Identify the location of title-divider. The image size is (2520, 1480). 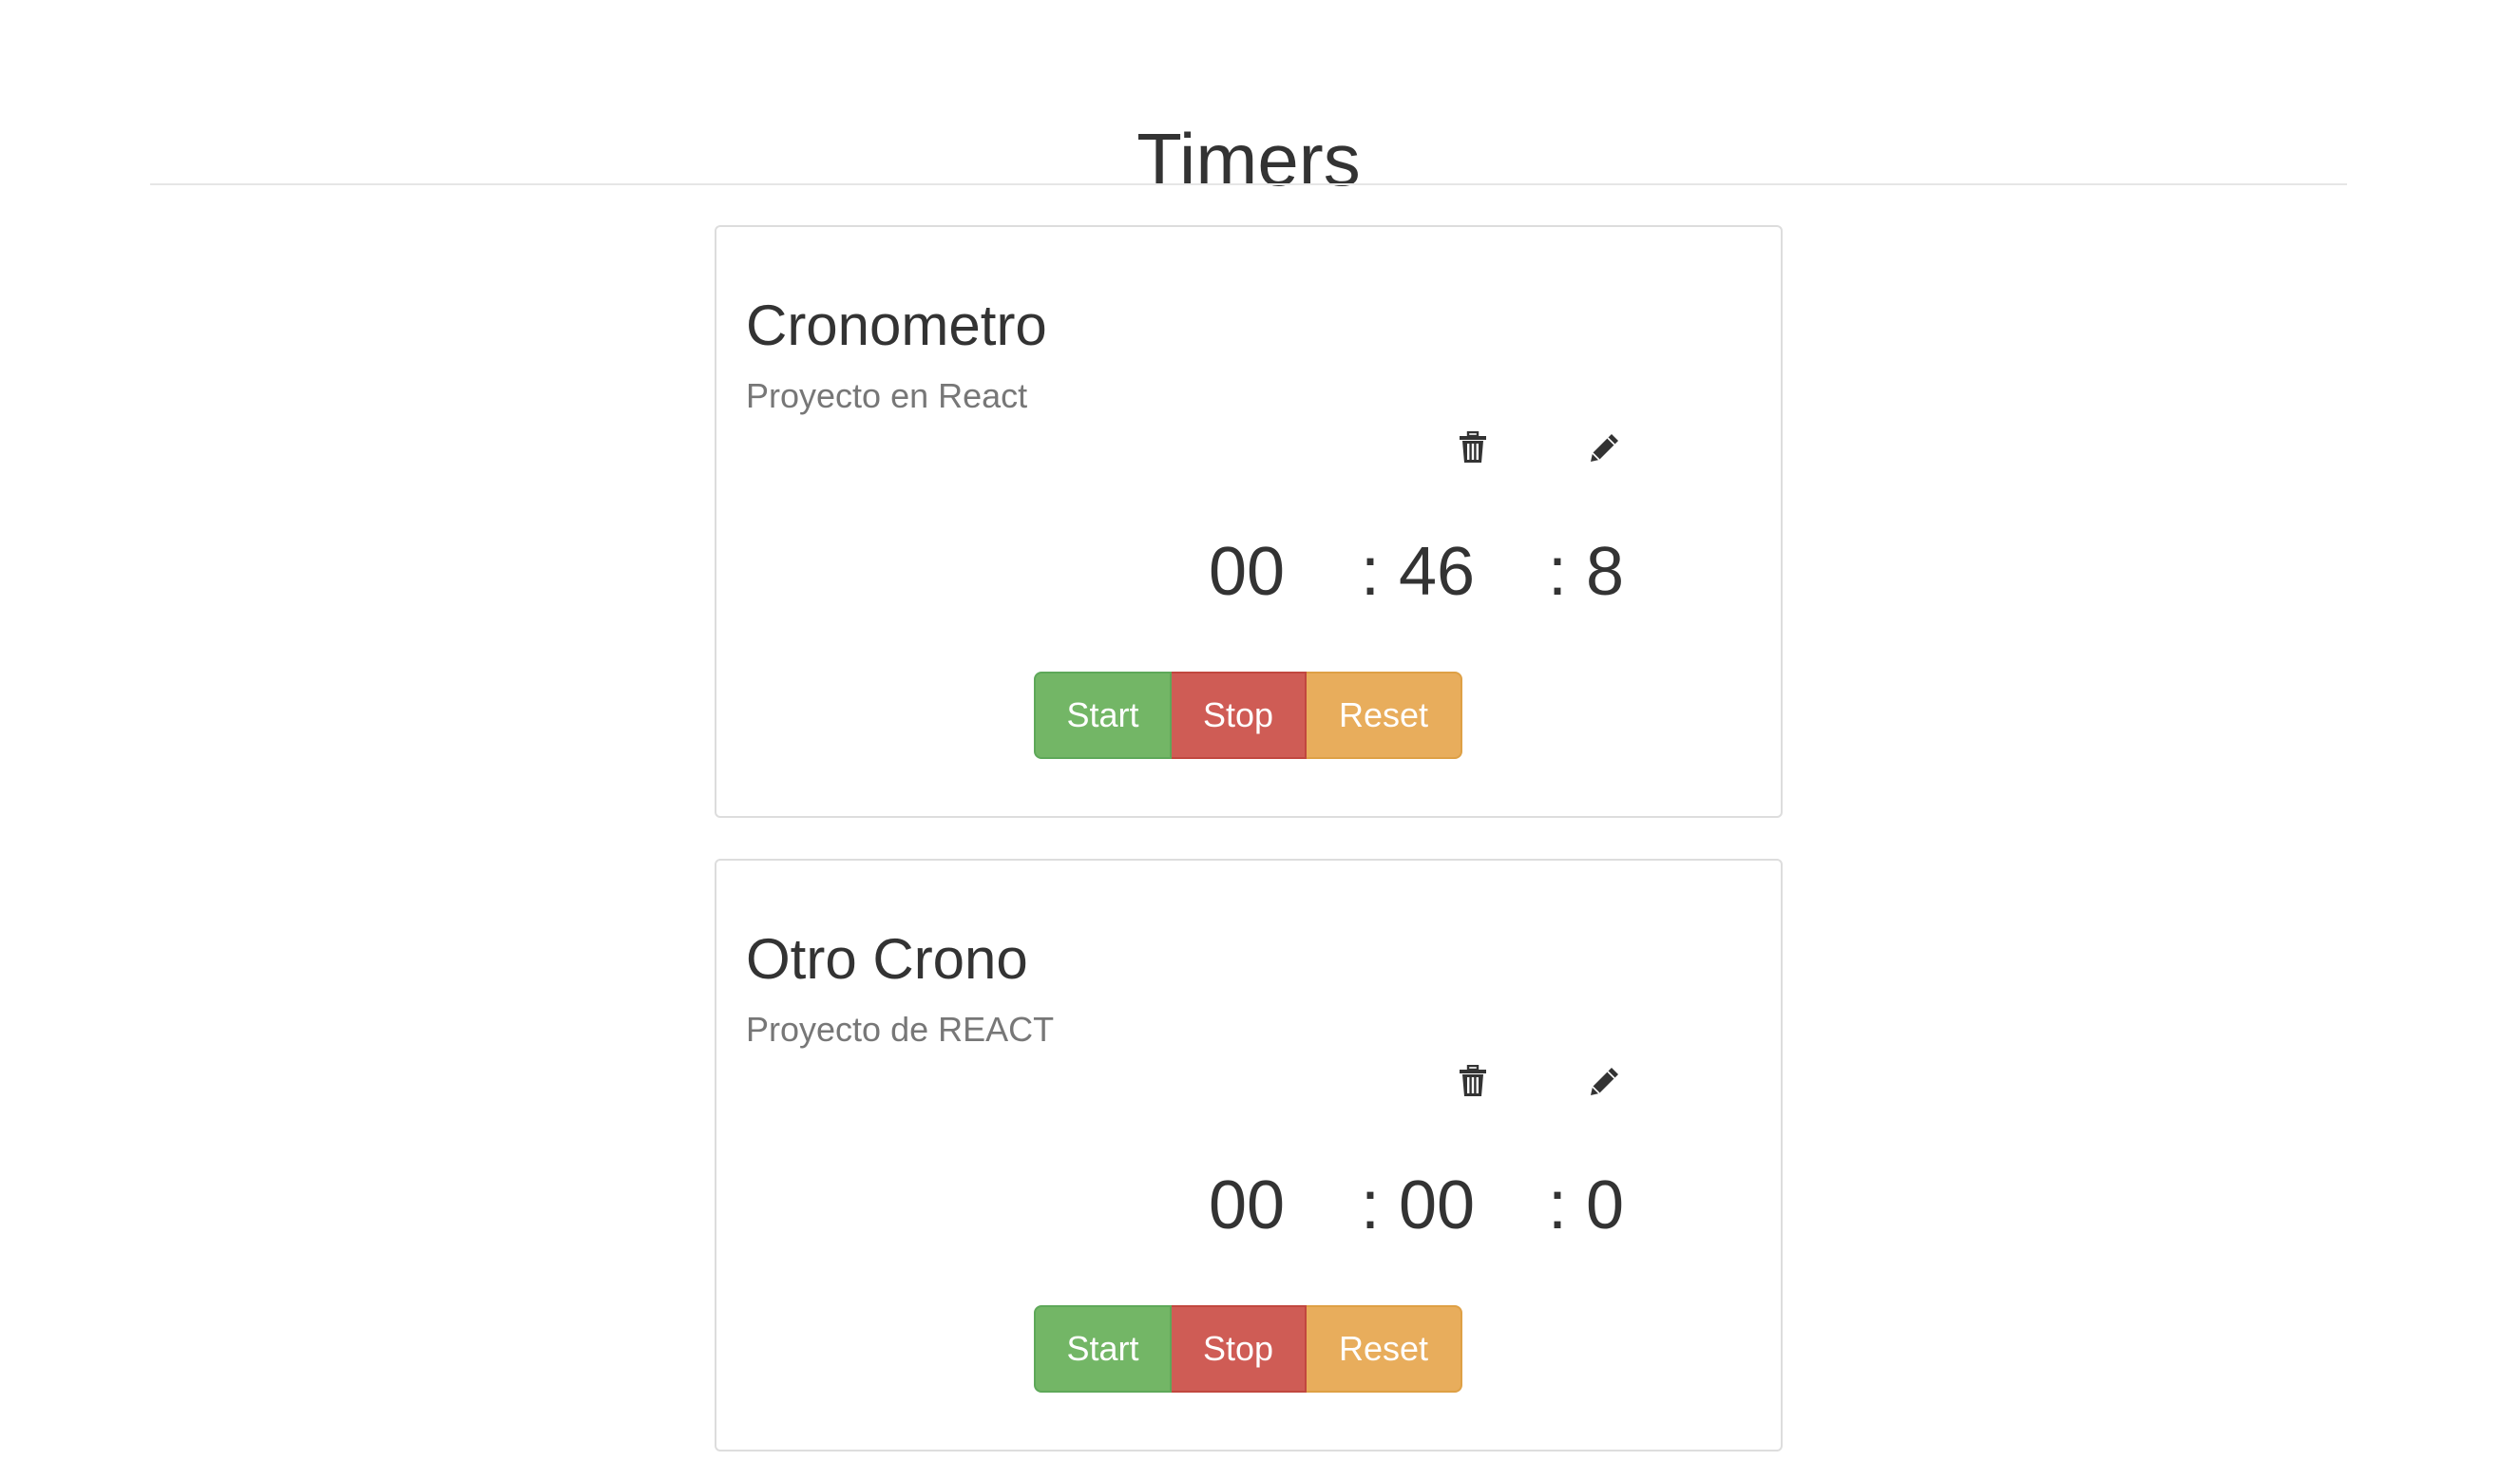
(1248, 184).